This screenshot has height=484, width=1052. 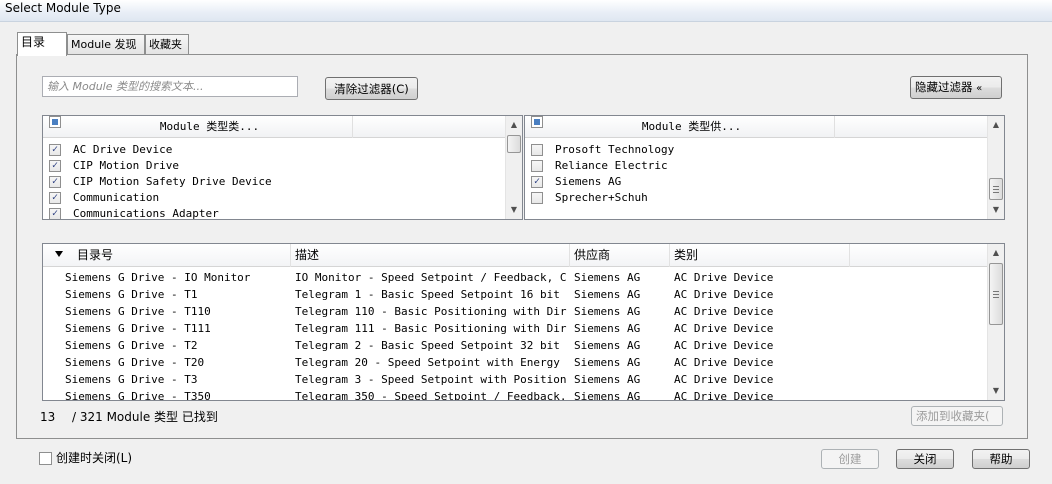 I want to click on search-input, so click(x=170, y=86).